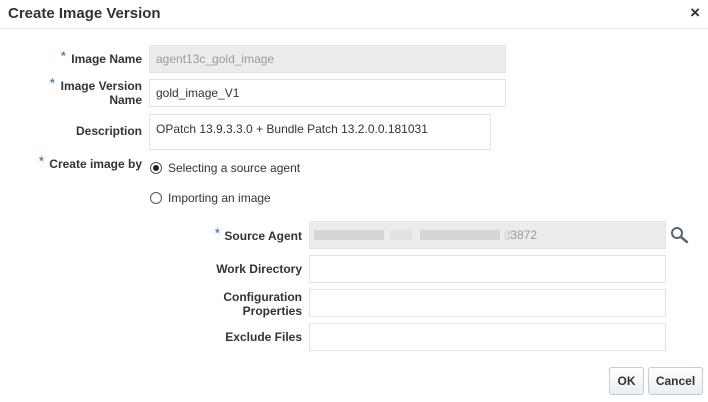 The width and height of the screenshot is (708, 402). Describe the element at coordinates (487, 269) in the screenshot. I see `work-directory-input` at that location.